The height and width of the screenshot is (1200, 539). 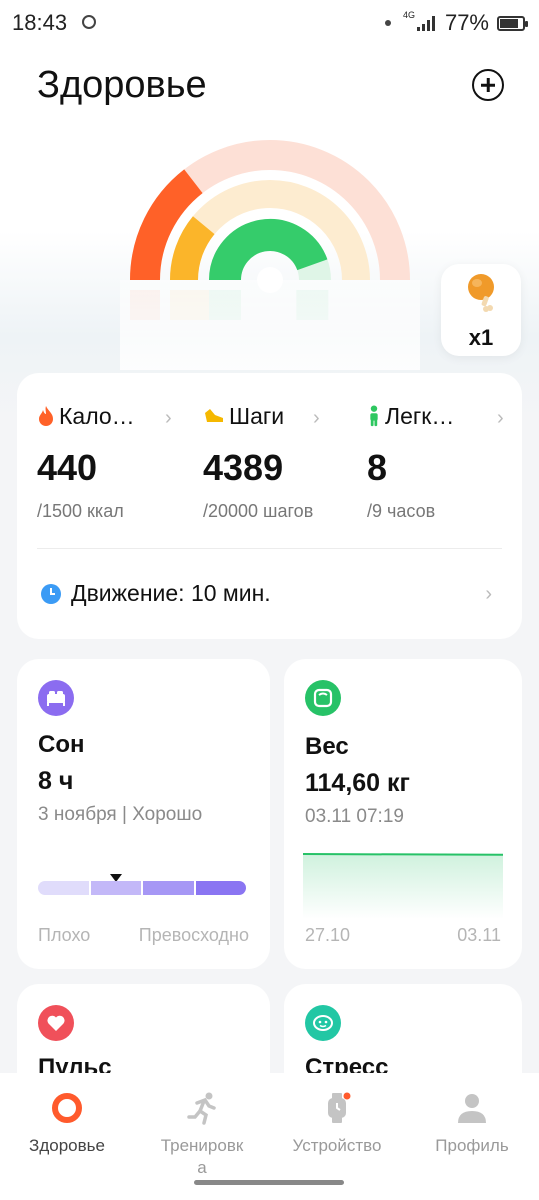 I want to click on home-indicator, so click(x=269, y=1182).